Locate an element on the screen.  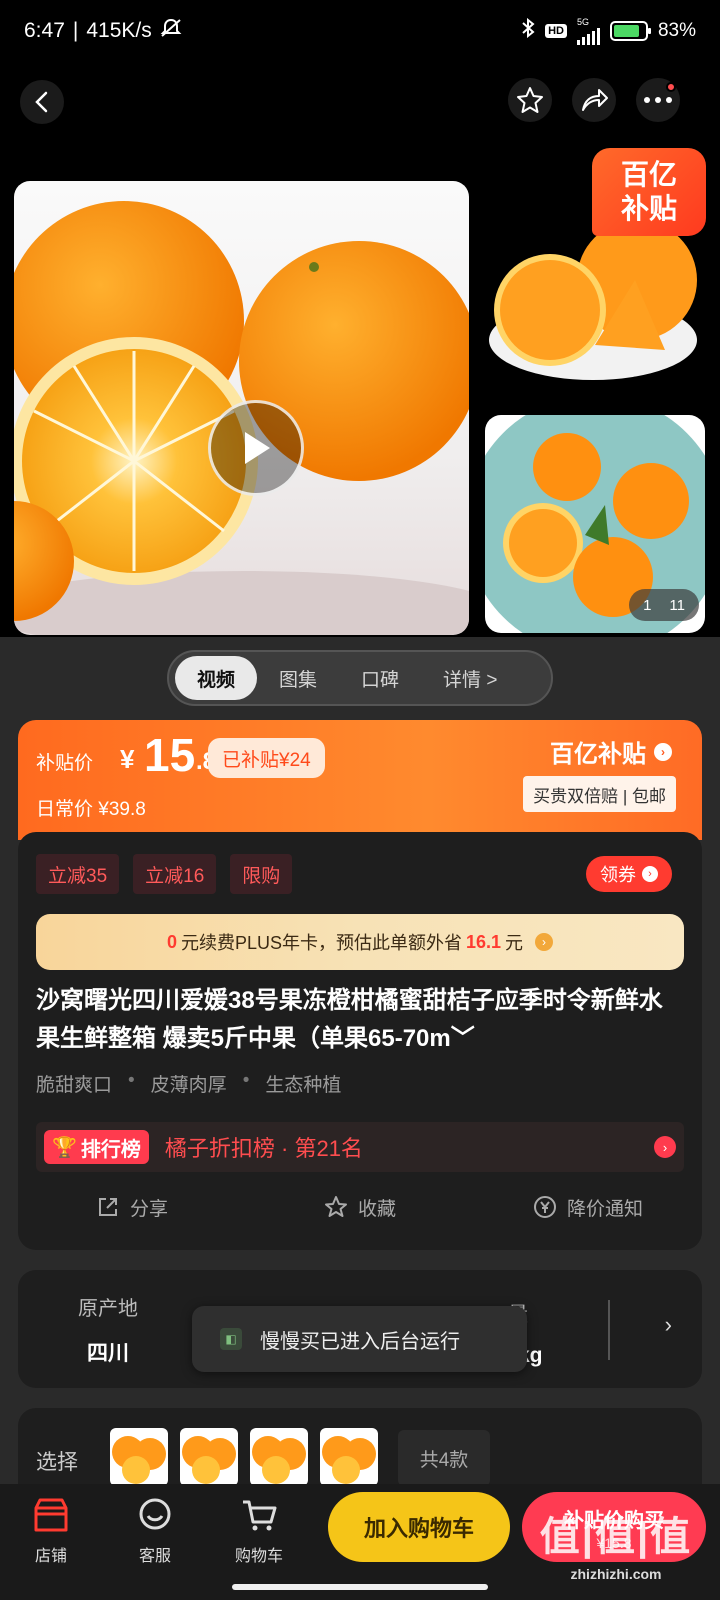
share-label: 分享 is located at coordinates (148, 1209).